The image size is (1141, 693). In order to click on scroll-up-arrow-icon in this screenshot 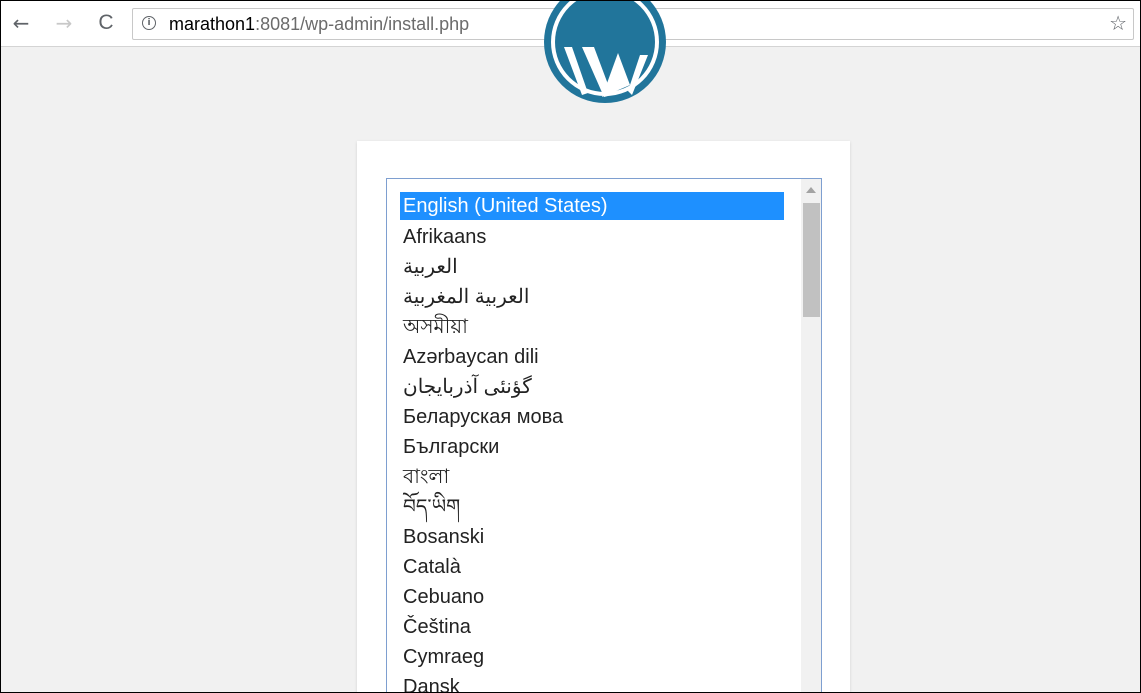, I will do `click(811, 190)`.